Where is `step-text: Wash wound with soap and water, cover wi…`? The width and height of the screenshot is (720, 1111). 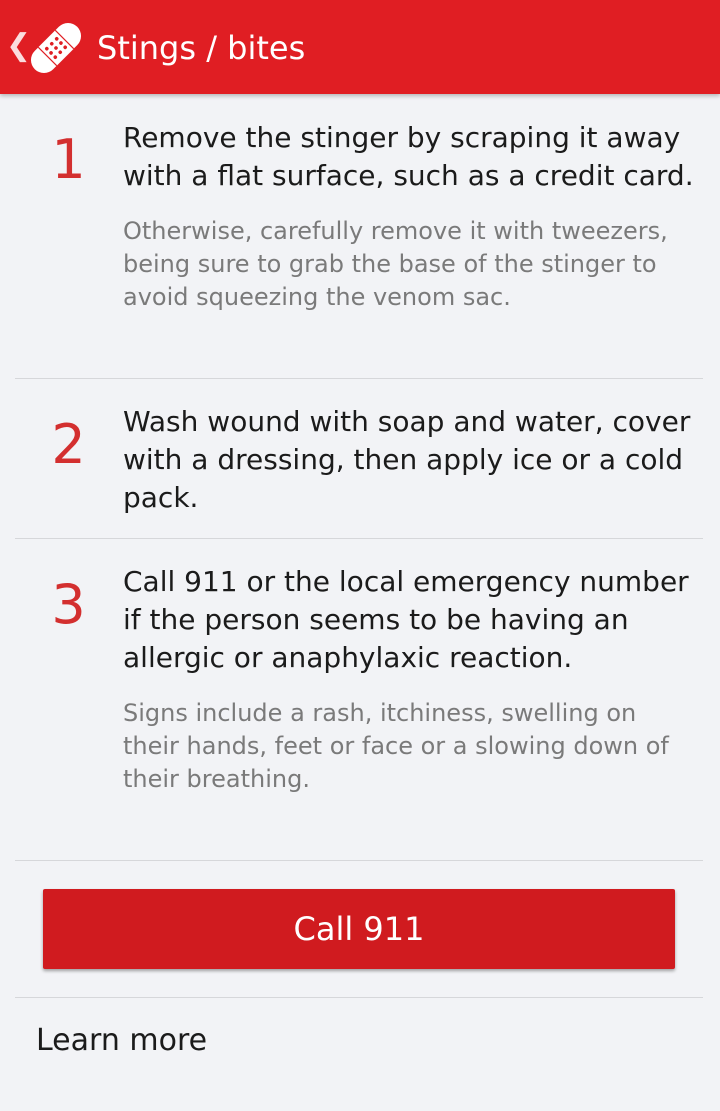 step-text: Wash wound with soap and water, cover wi… is located at coordinates (407, 459).